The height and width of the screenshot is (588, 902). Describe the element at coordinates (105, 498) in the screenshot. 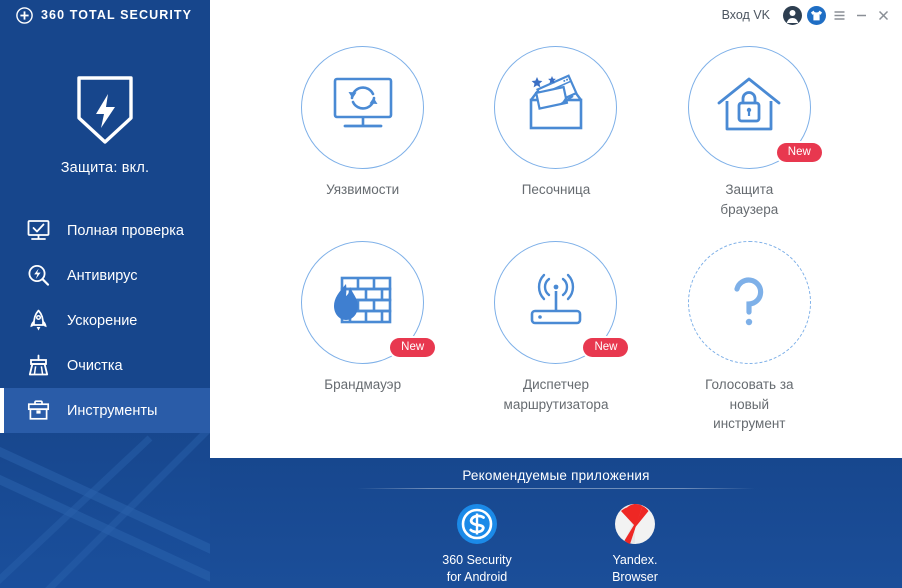

I see `sidebar-decoration` at that location.